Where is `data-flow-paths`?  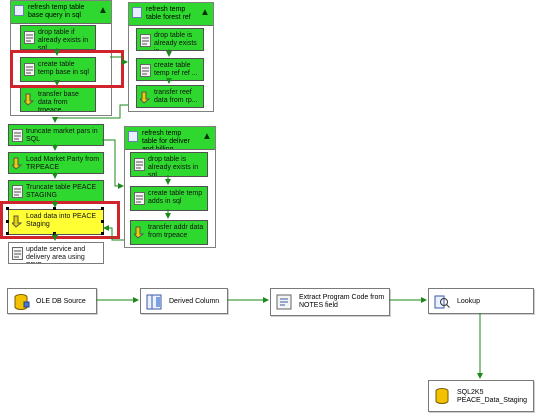 data-flow-paths is located at coordinates (289, 338).